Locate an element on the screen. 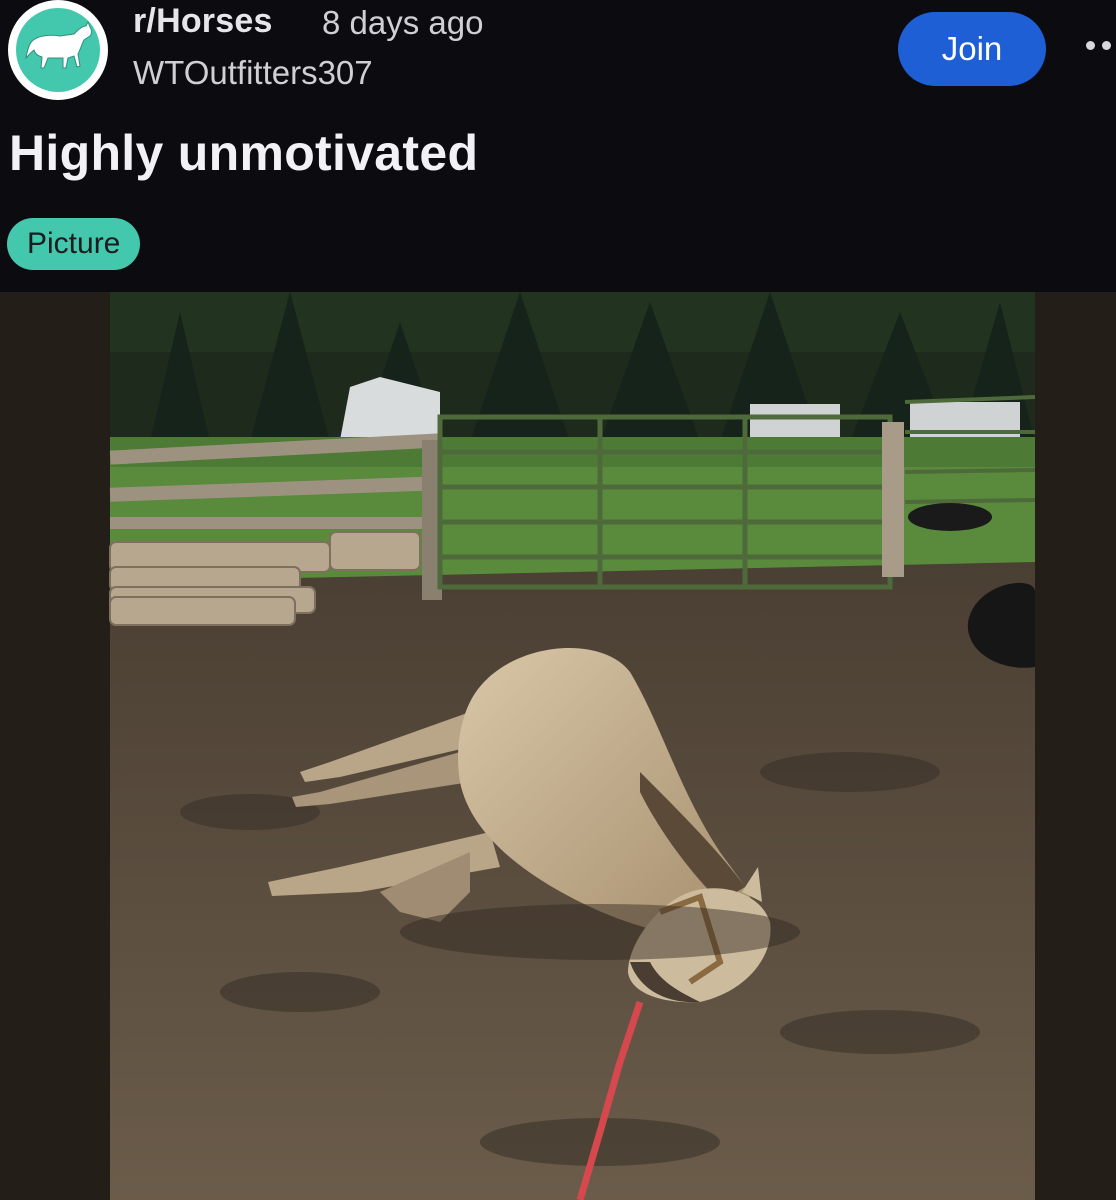 This screenshot has height=1200, width=1116. post-flair: Picture is located at coordinates (74, 244).